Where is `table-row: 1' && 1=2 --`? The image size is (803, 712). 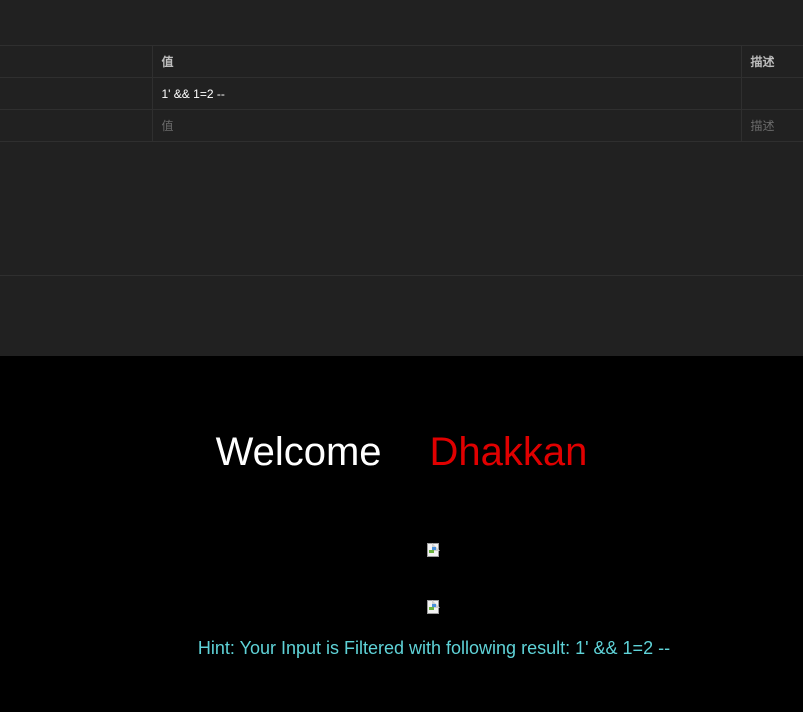
table-row: 1' && 1=2 -- is located at coordinates (401, 93).